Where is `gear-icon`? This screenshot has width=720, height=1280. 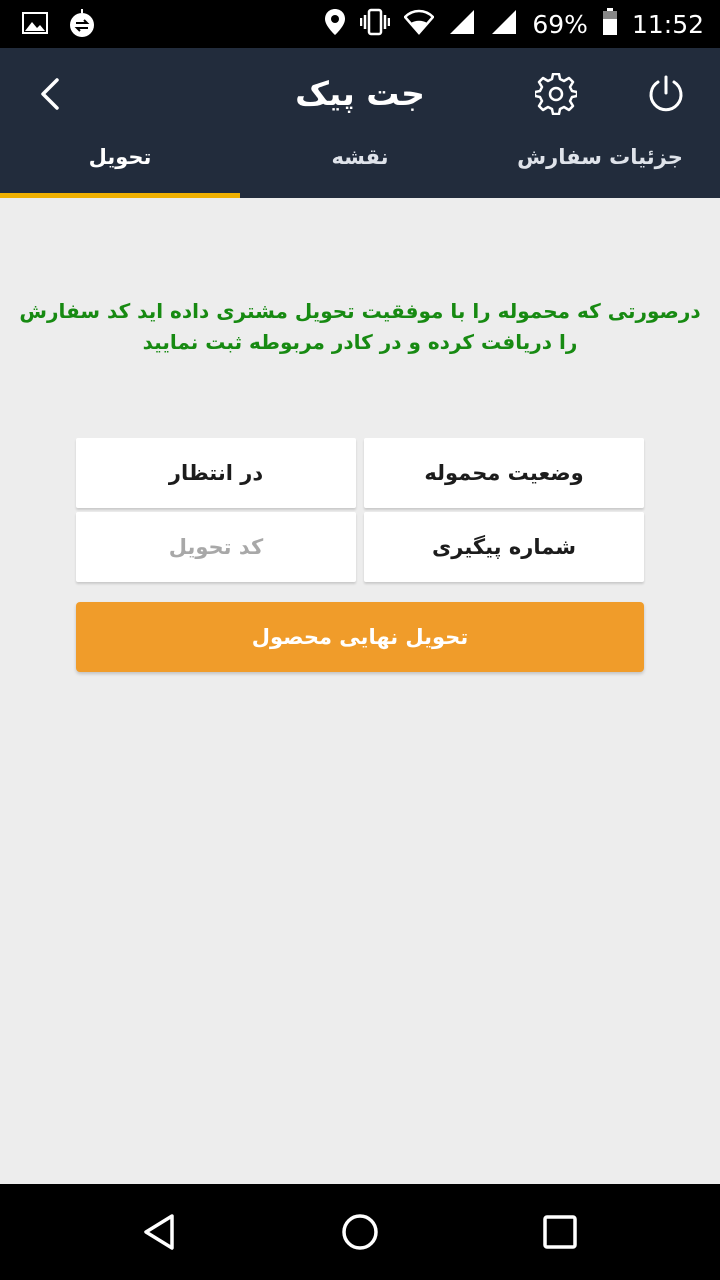 gear-icon is located at coordinates (556, 94).